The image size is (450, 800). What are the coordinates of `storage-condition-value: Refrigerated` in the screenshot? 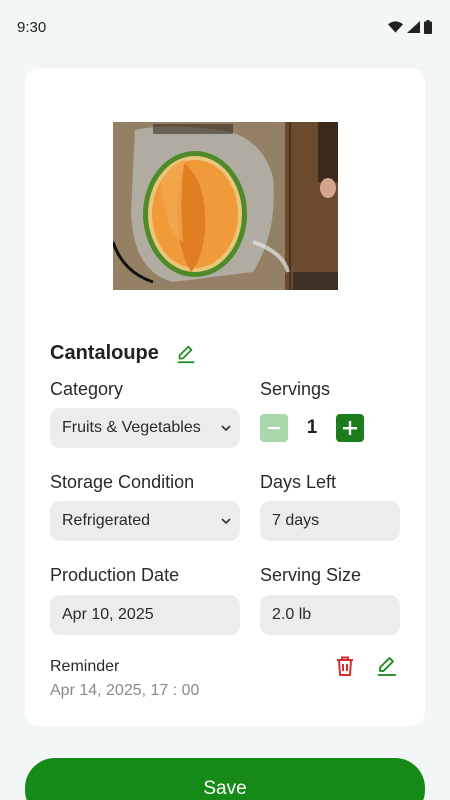 It's located at (106, 520).